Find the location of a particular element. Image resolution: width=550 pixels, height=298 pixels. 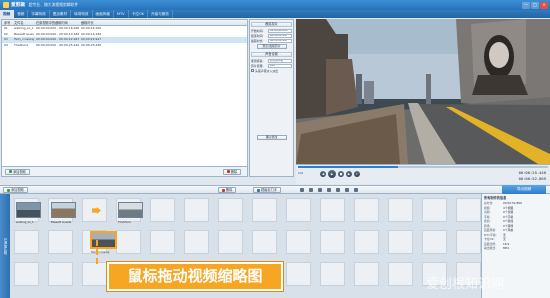

folder-icon is located at coordinates (320, 190).